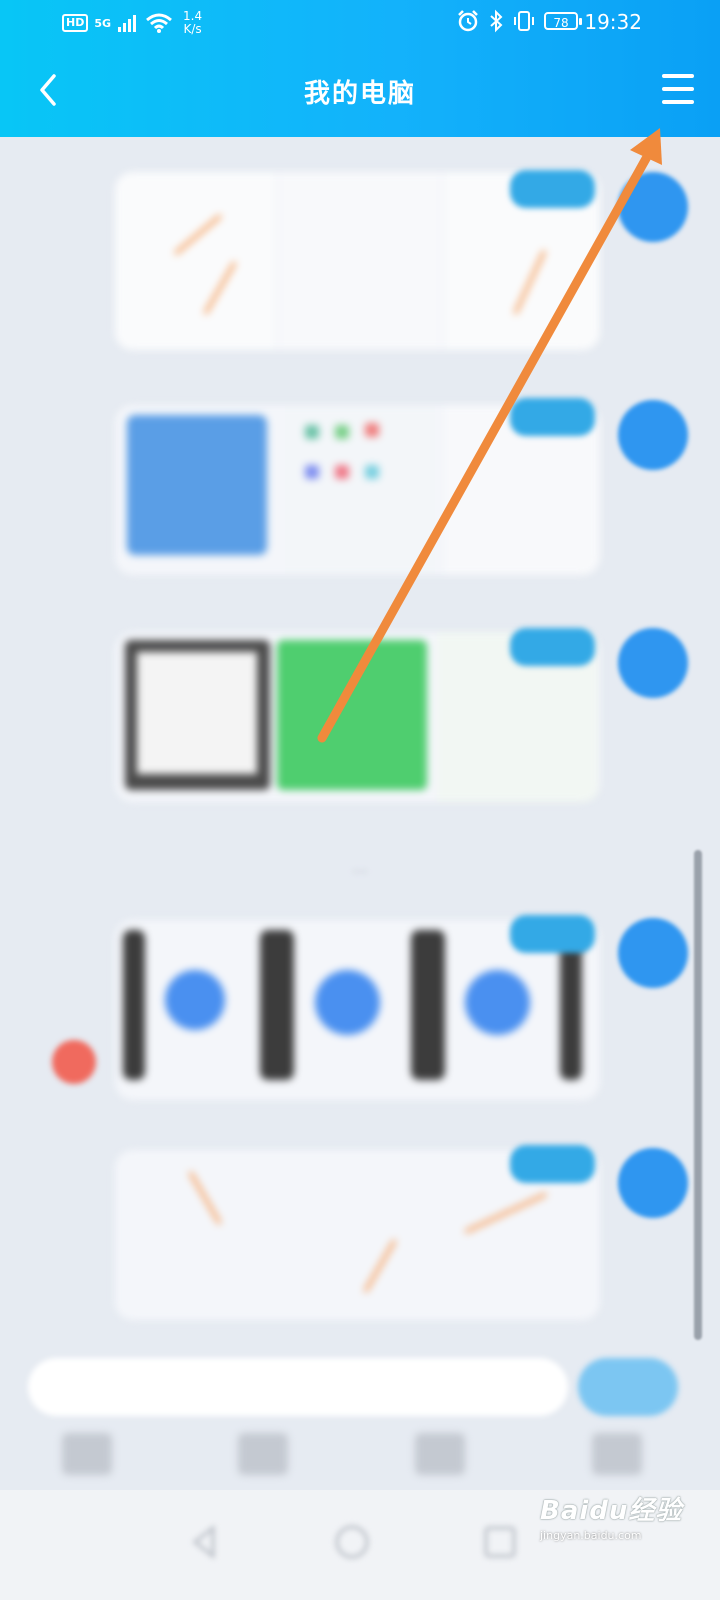  Describe the element at coordinates (263, 1454) in the screenshot. I see `photo-album-icon` at that location.